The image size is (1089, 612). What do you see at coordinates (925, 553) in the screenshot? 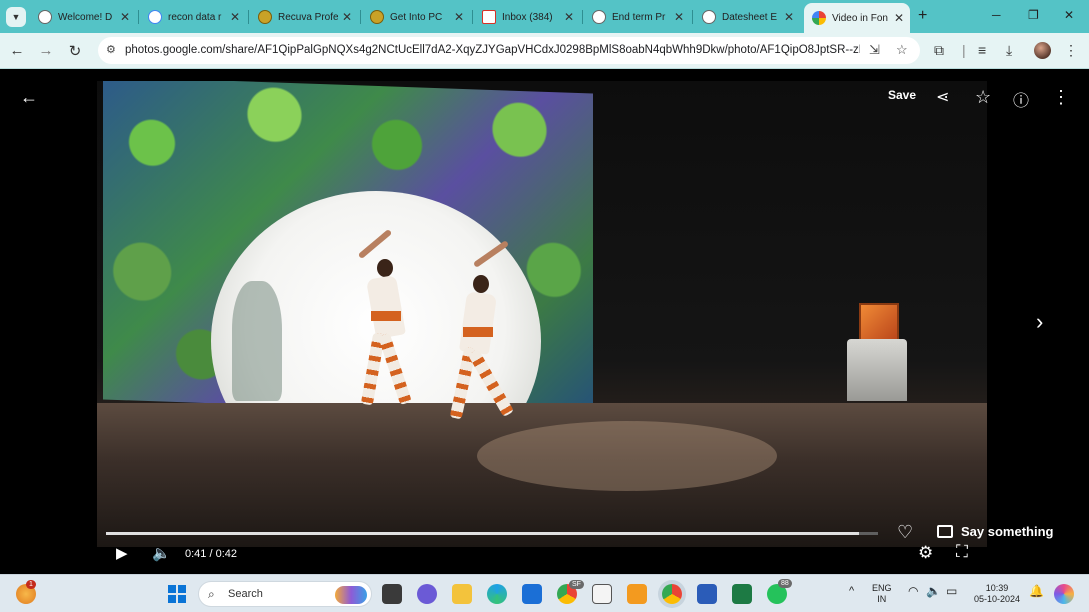
I see `settings-gear-icon: ⚙` at bounding box center [925, 553].